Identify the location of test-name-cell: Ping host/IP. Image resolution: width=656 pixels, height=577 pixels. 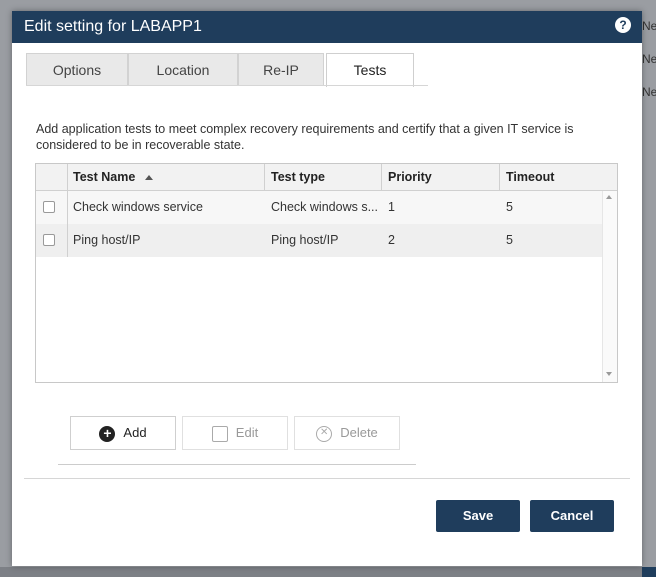
(107, 240).